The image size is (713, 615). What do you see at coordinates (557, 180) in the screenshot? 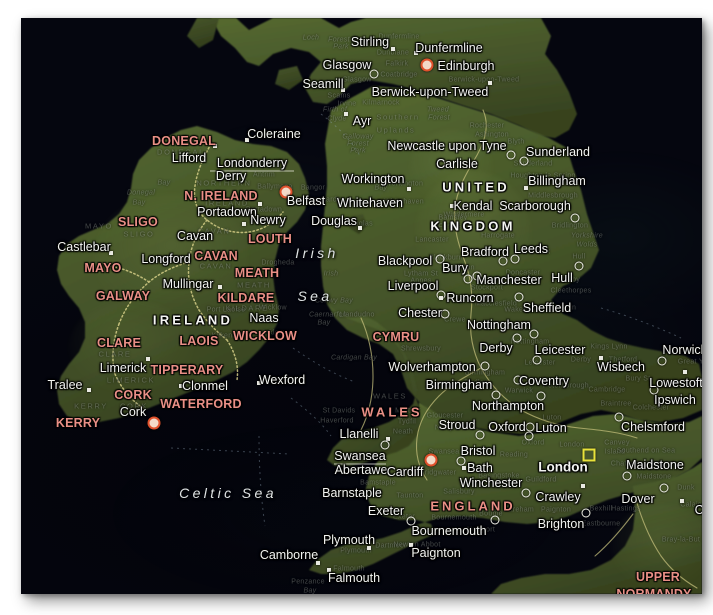
I see `city-label-billingham: Billingham` at bounding box center [557, 180].